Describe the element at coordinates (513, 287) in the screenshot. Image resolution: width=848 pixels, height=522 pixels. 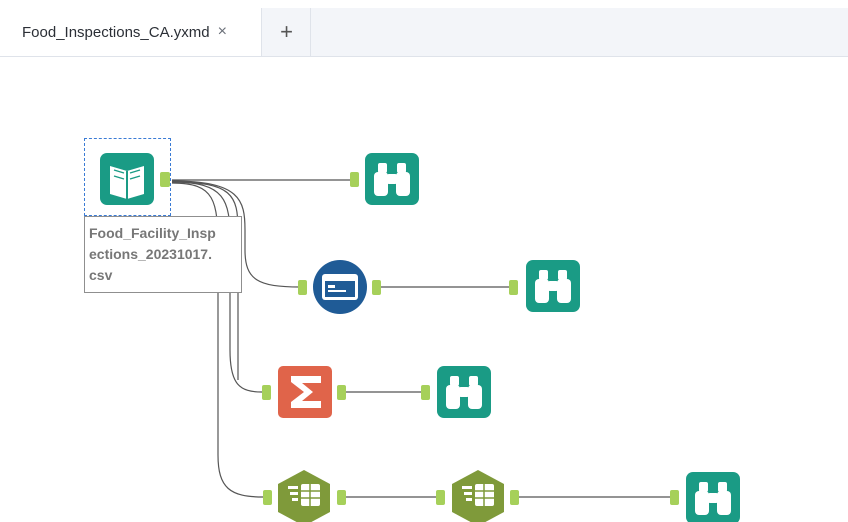
I see `browse-2-input-anchor` at that location.